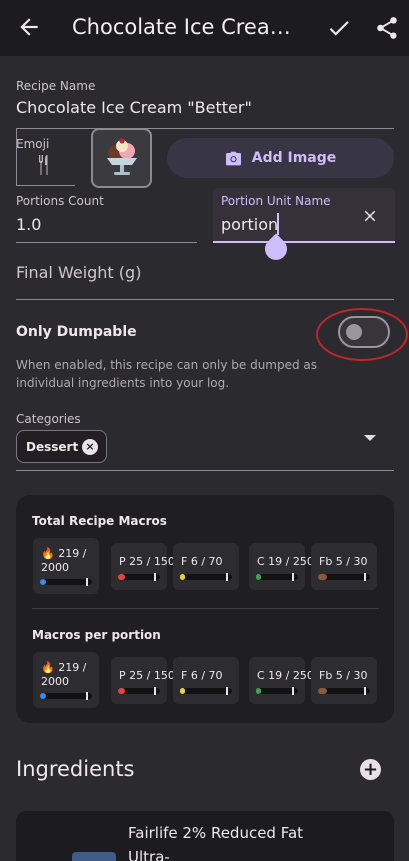  I want to click on category-chip-label: Dessert, so click(52, 446).